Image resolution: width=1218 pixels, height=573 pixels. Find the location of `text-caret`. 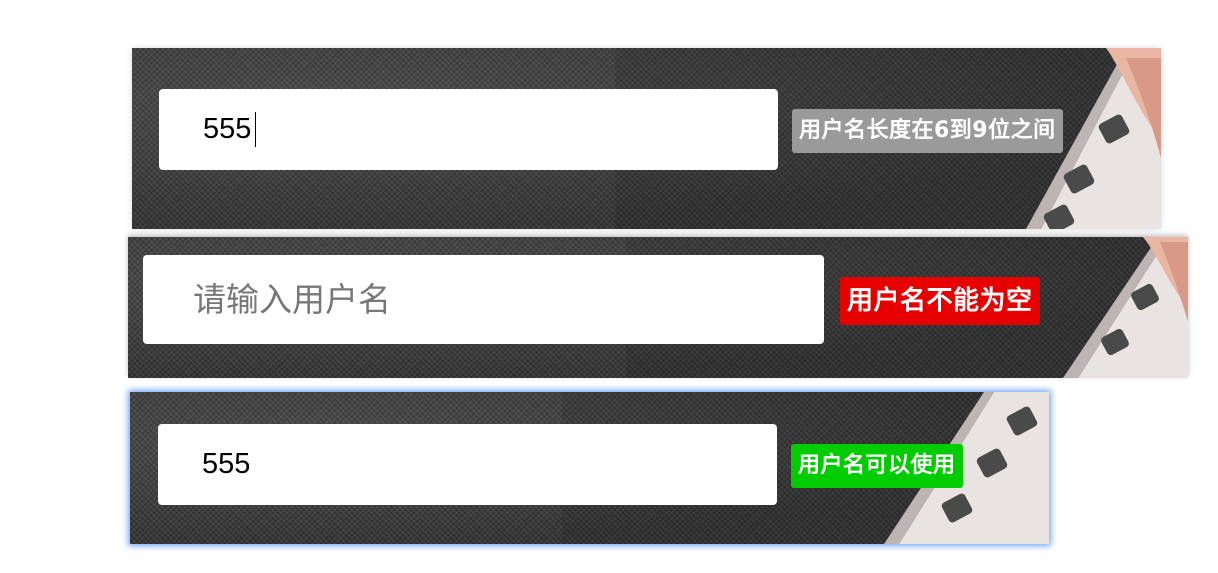

text-caret is located at coordinates (255, 129).